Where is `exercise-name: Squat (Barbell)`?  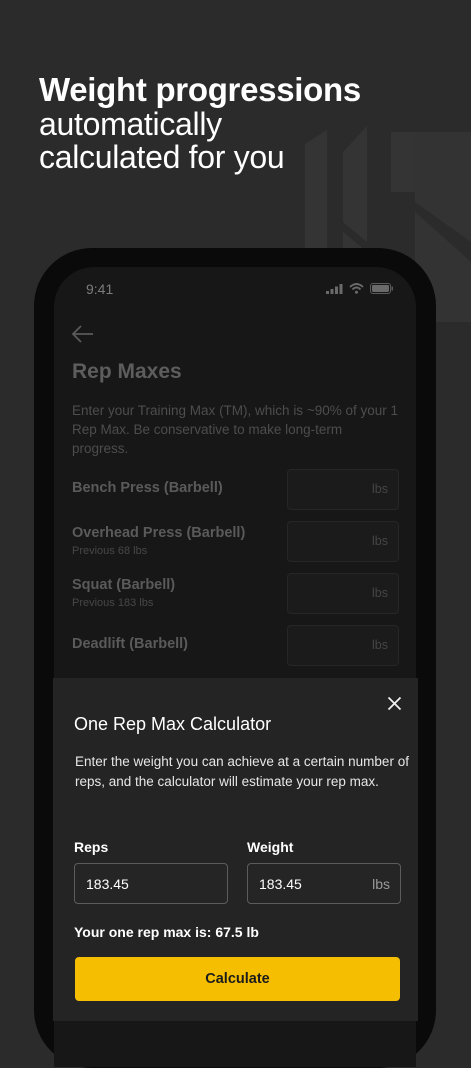
exercise-name: Squat (Barbell) is located at coordinates (124, 585).